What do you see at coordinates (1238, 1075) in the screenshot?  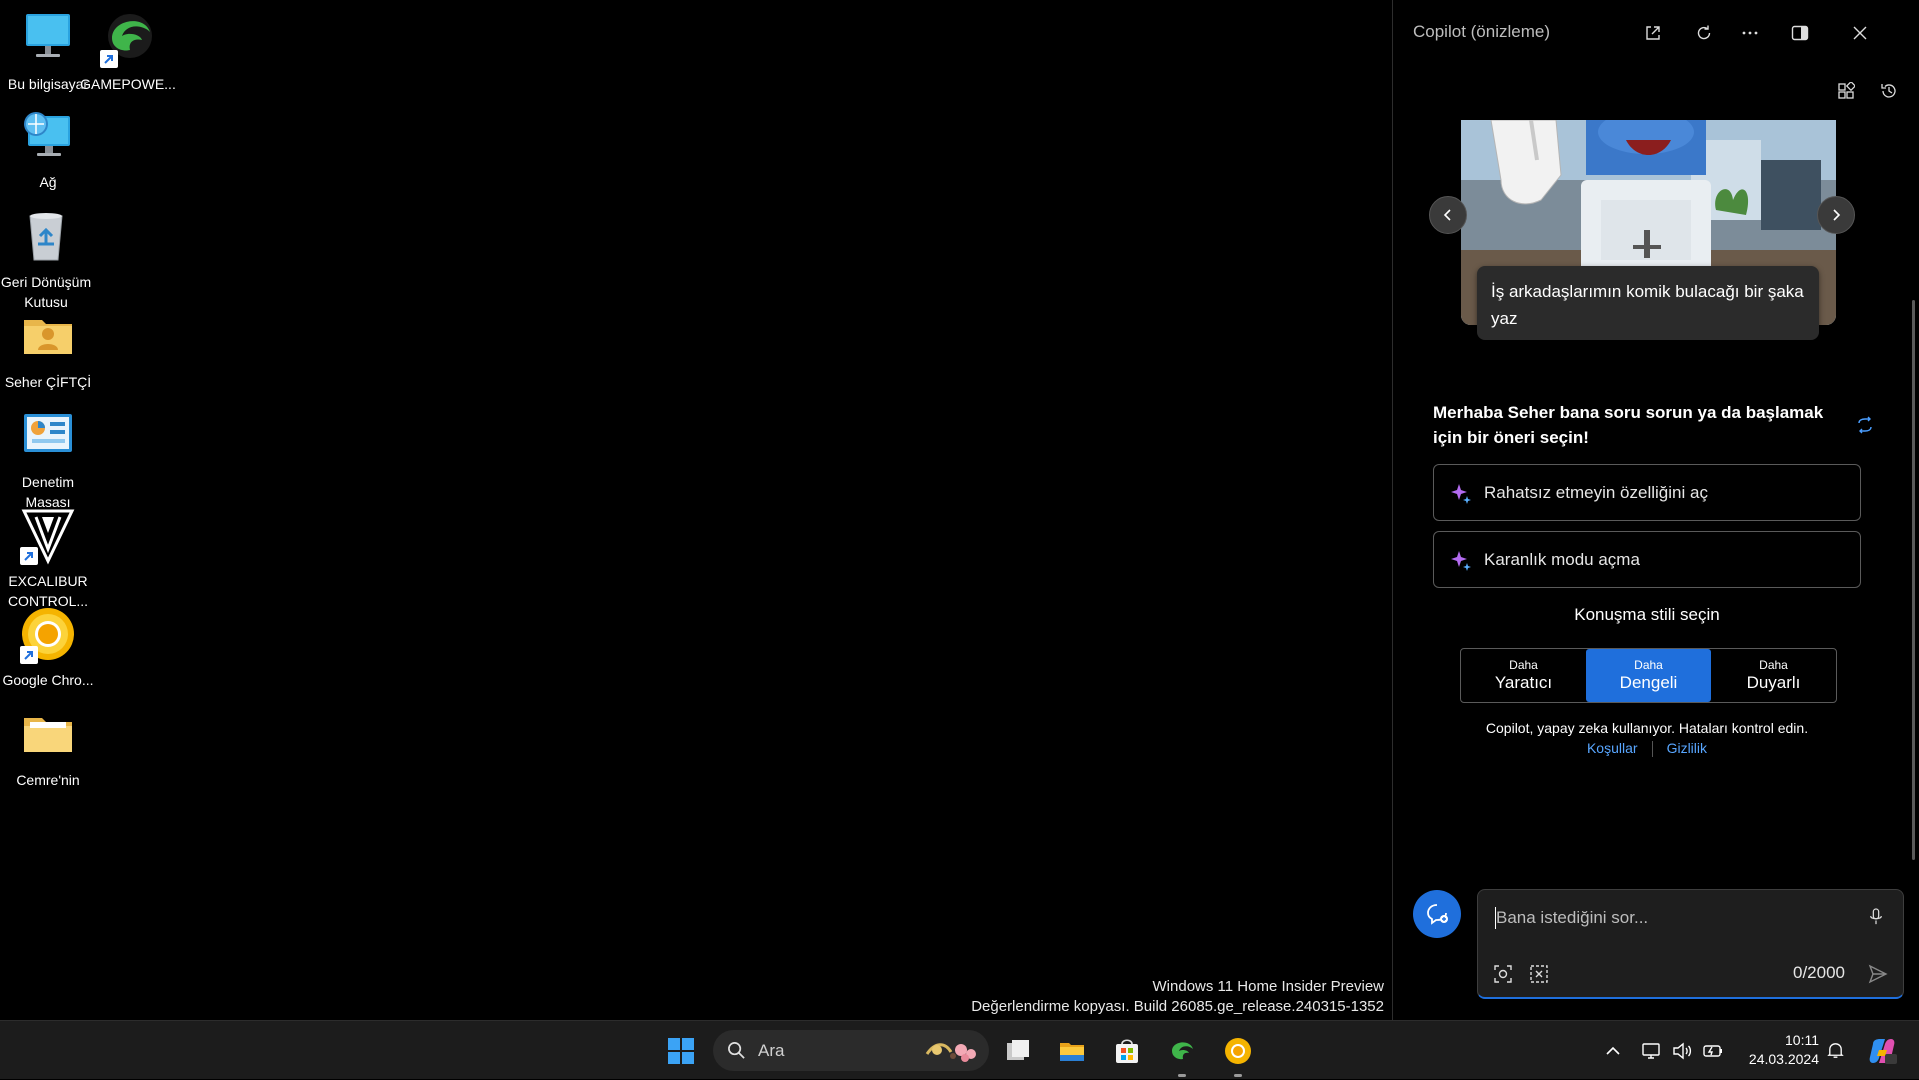 I see `running-indicator` at bounding box center [1238, 1075].